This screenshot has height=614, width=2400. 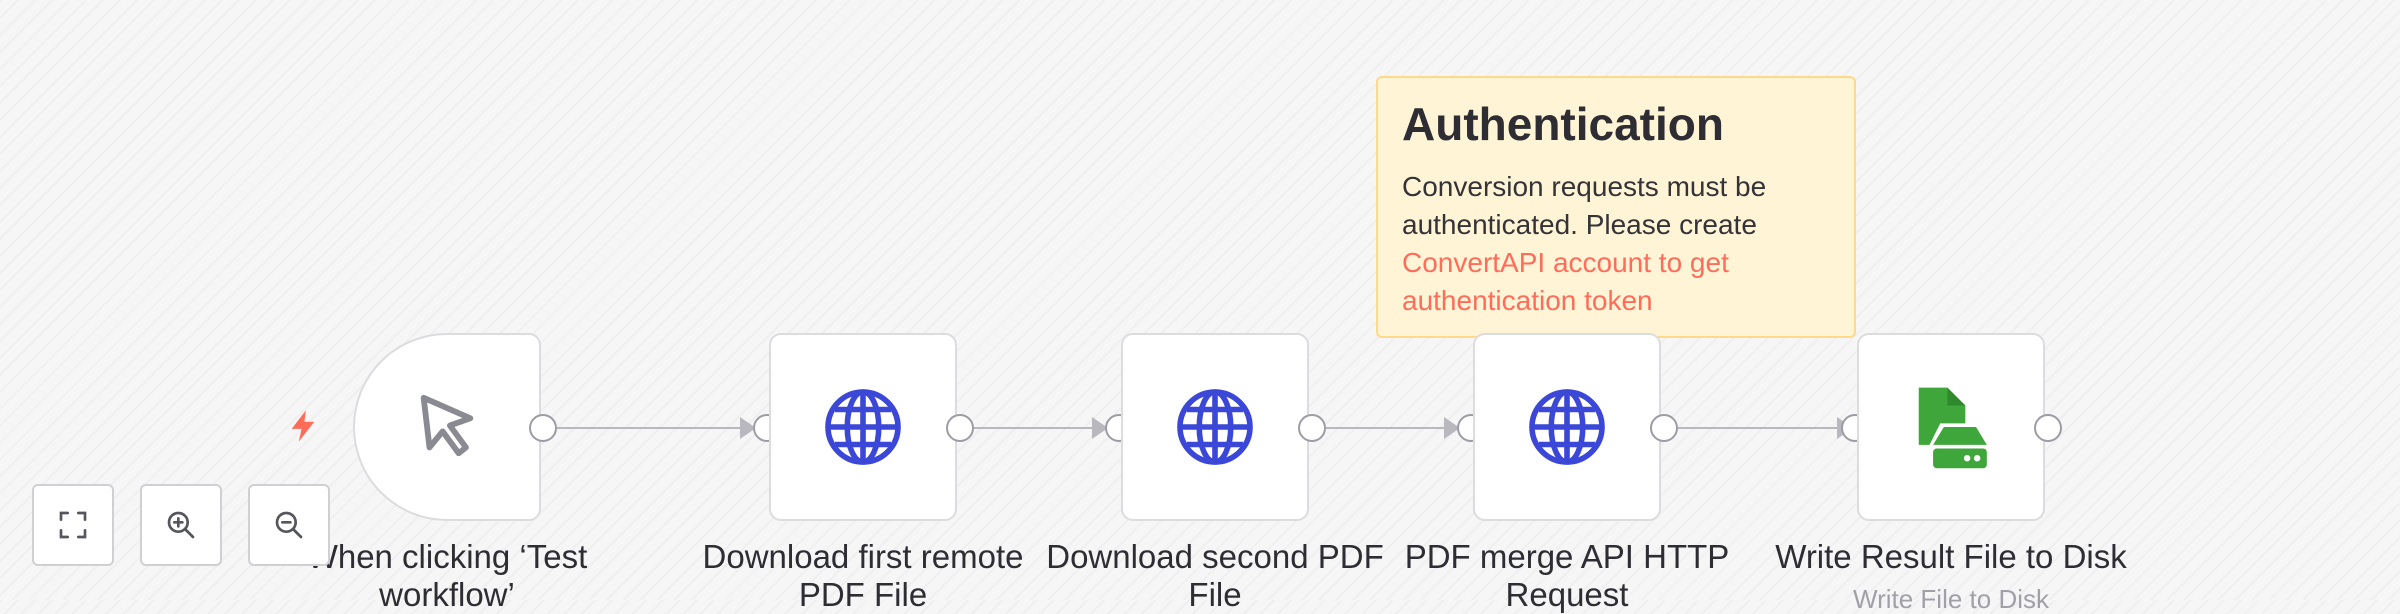 What do you see at coordinates (1567, 575) in the screenshot?
I see `node-label: PDF merge API HTTP Request` at bounding box center [1567, 575].